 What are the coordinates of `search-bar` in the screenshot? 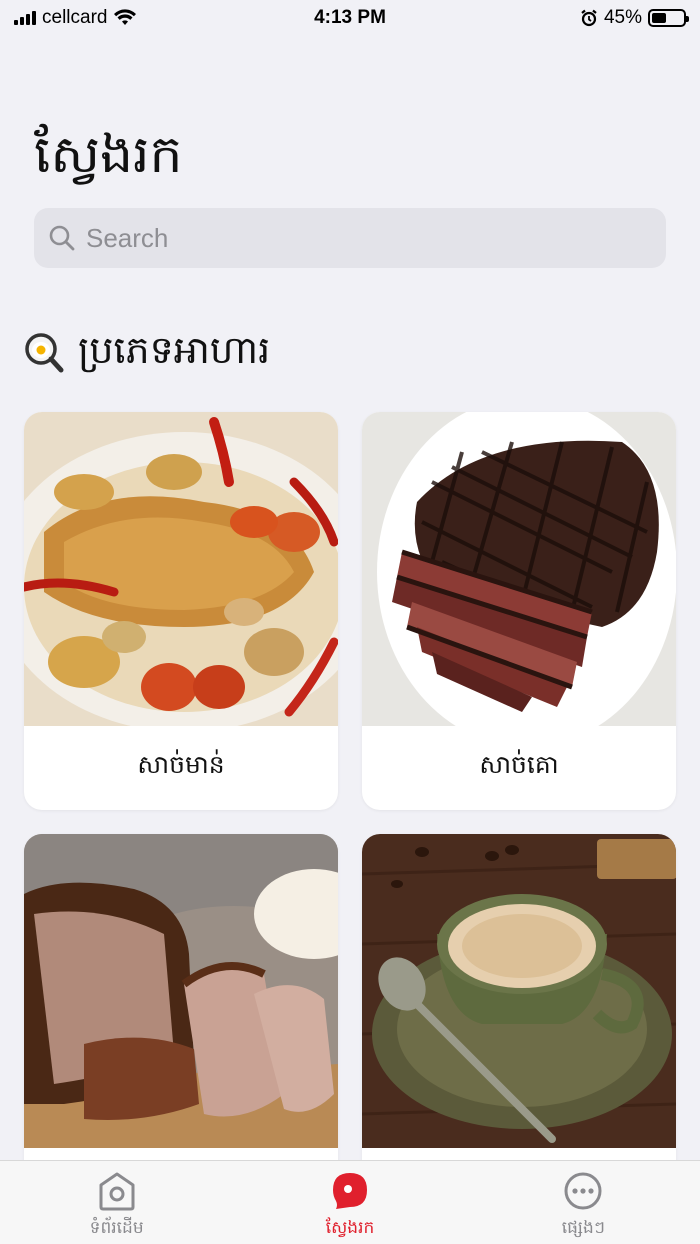 It's located at (350, 238).